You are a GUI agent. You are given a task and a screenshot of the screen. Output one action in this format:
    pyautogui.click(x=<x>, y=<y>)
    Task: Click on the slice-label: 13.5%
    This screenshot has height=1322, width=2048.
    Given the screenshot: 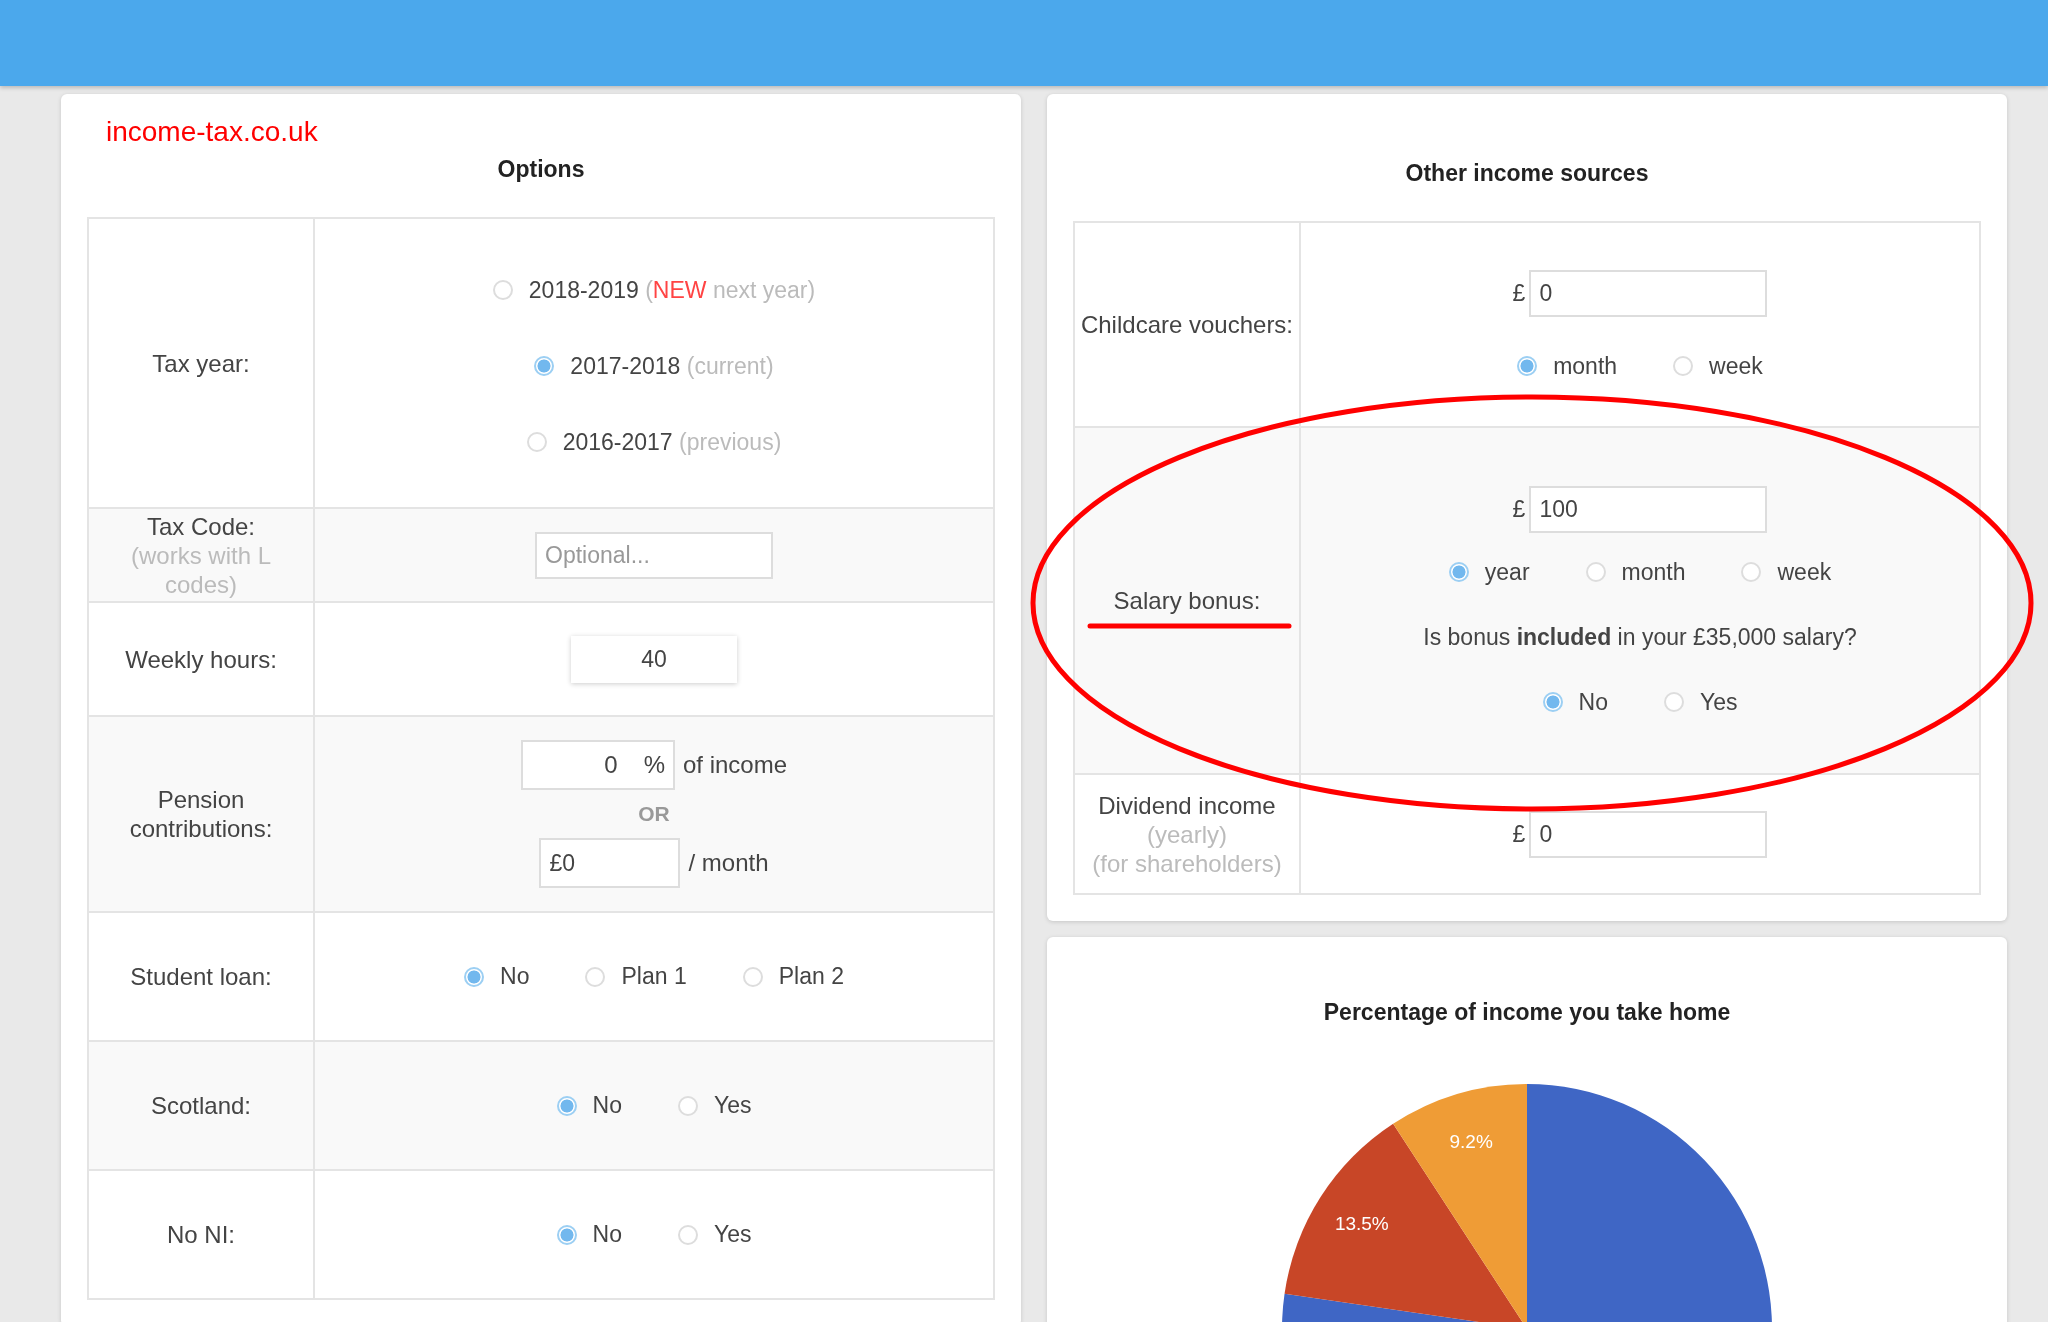 What is the action you would take?
    pyautogui.click(x=1361, y=1224)
    